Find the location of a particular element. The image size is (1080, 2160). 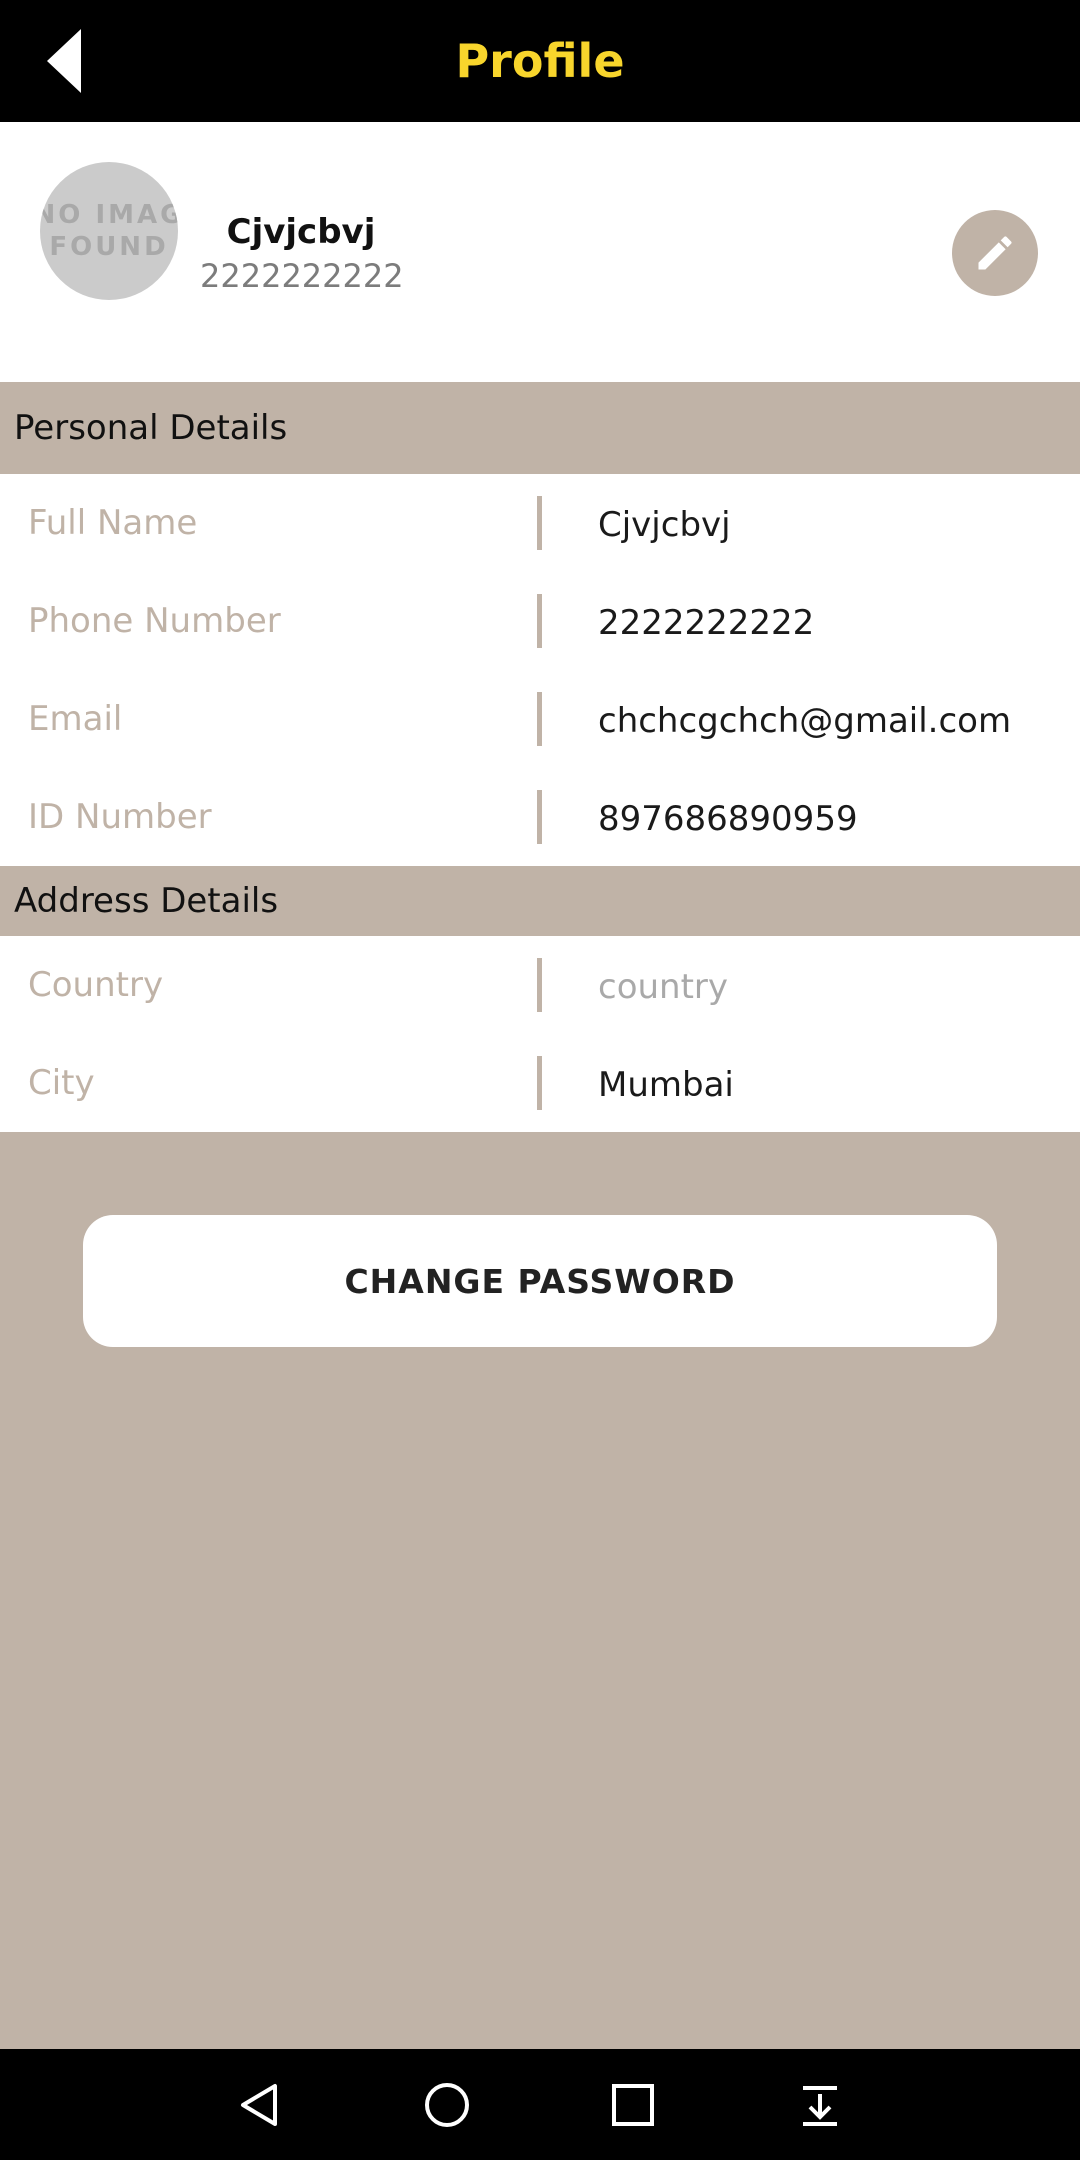

profile-name: Cjvjcbvj is located at coordinates (301, 232).